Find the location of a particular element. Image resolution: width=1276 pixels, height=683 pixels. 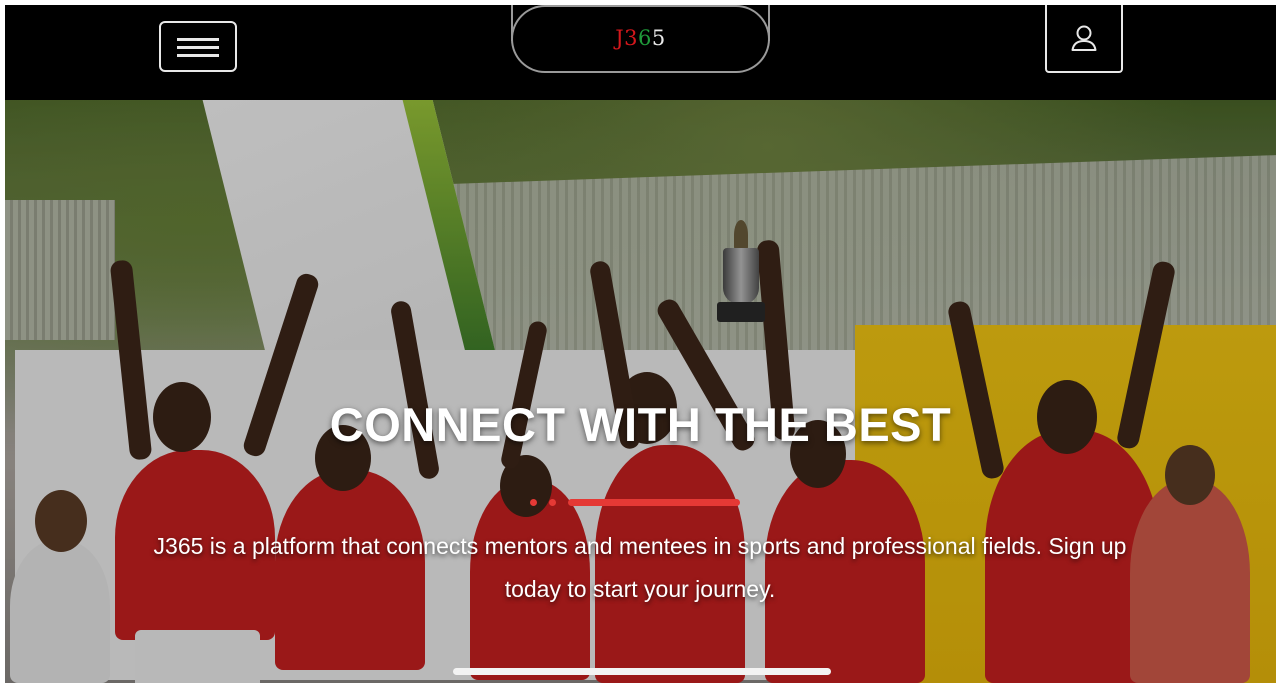

logo-digit-3: 3 is located at coordinates (631, 38).